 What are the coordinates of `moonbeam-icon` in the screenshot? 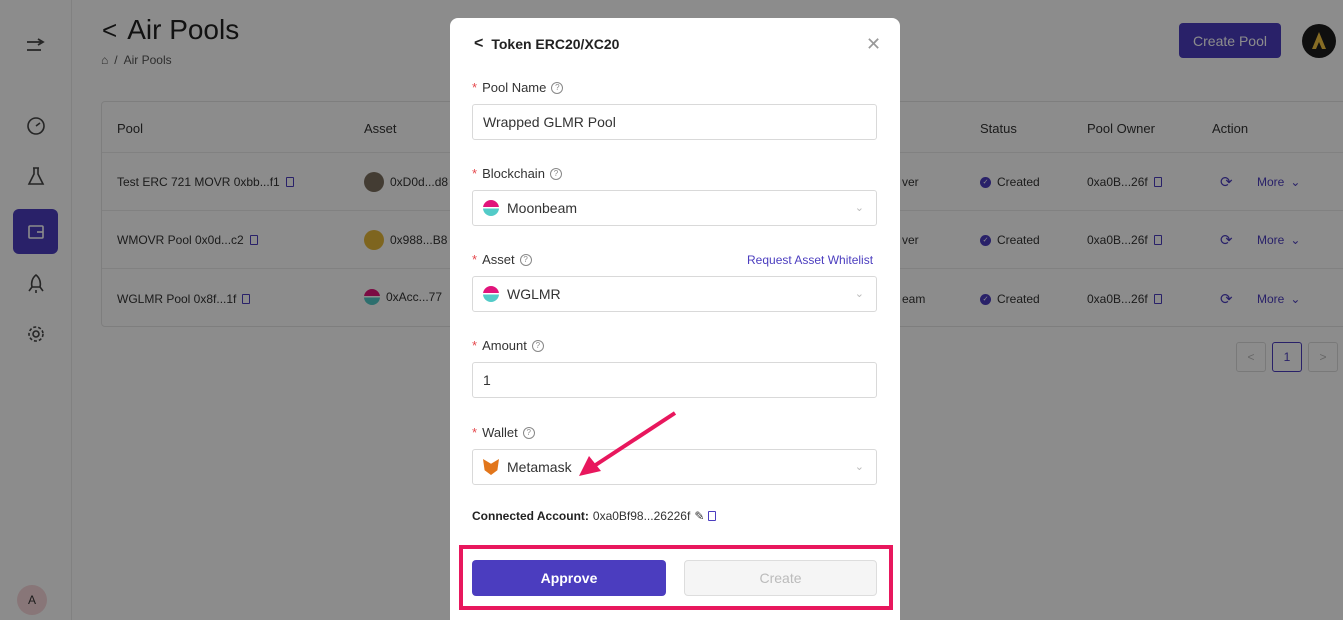 It's located at (491, 208).